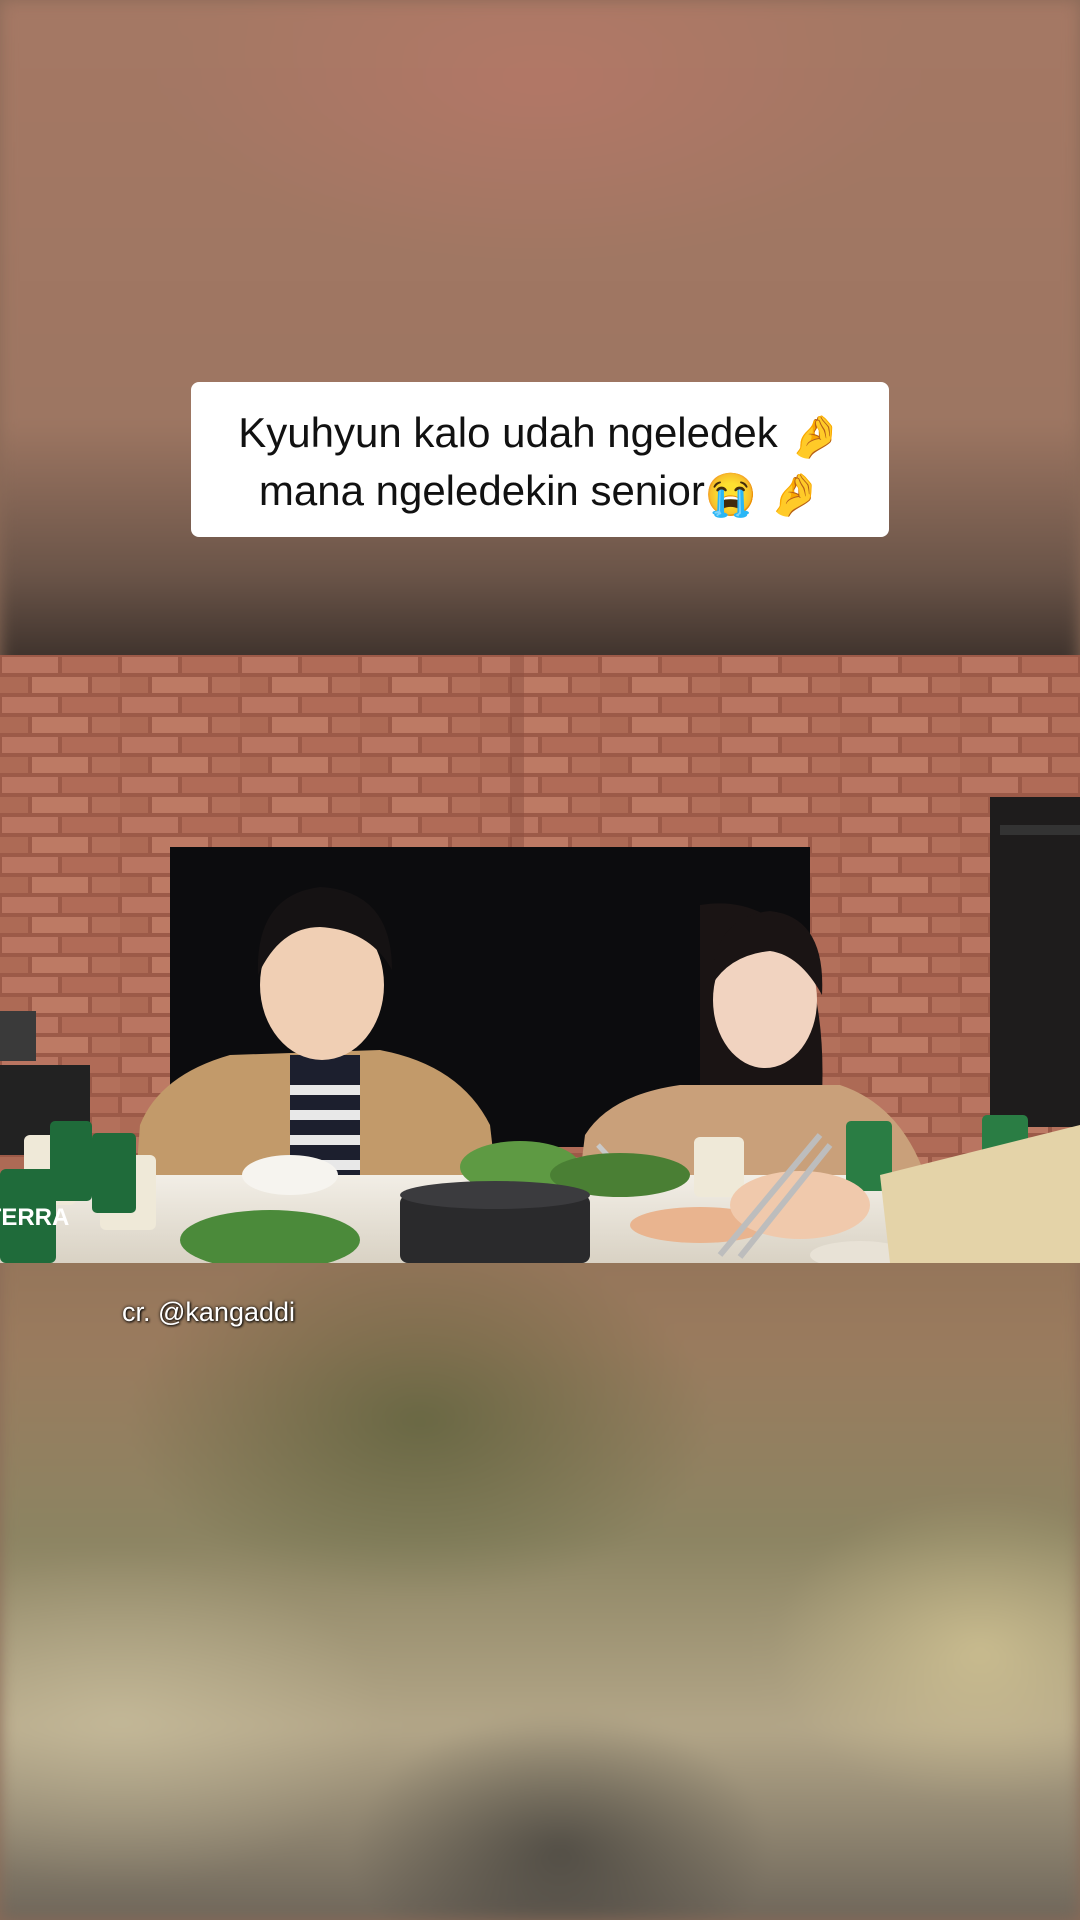  Describe the element at coordinates (209, 1312) in the screenshot. I see `credit-text: cr. @kangaddi` at that location.